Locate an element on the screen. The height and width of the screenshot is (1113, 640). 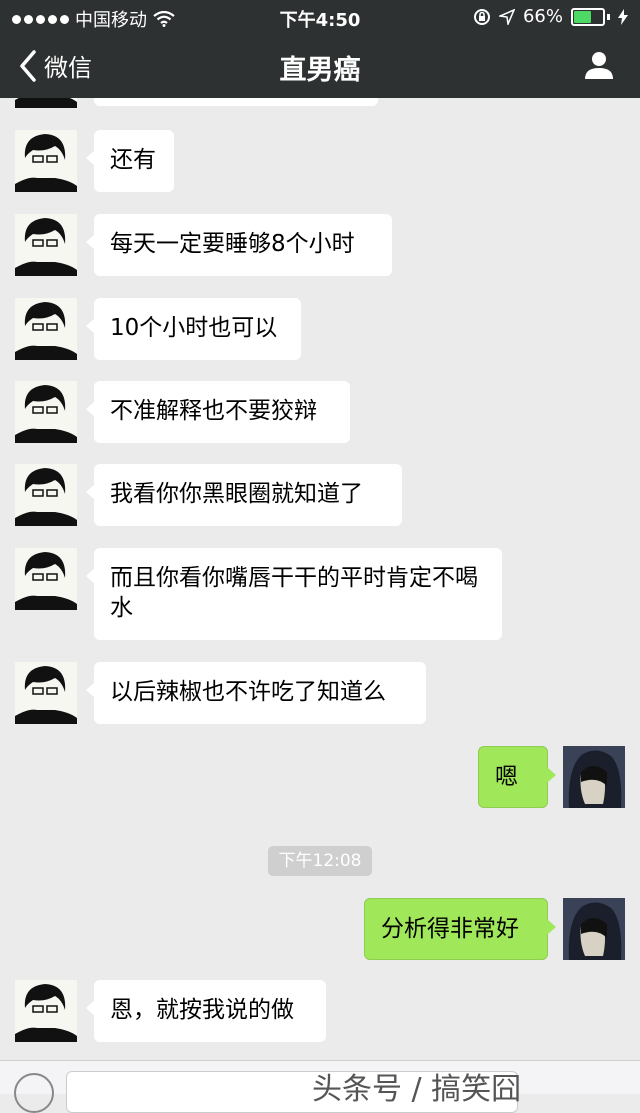
status-right: 66% is located at coordinates (550, 16).